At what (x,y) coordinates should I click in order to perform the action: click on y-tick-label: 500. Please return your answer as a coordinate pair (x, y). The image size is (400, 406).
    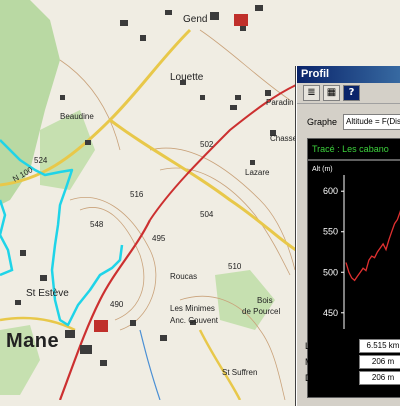
    Looking at the image, I should click on (330, 272).